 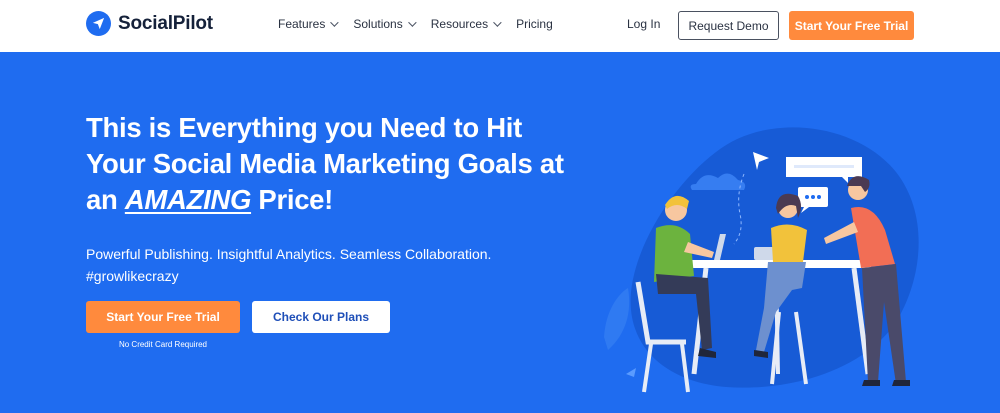 I want to click on request-demo-button: Request Demo, so click(x=728, y=25).